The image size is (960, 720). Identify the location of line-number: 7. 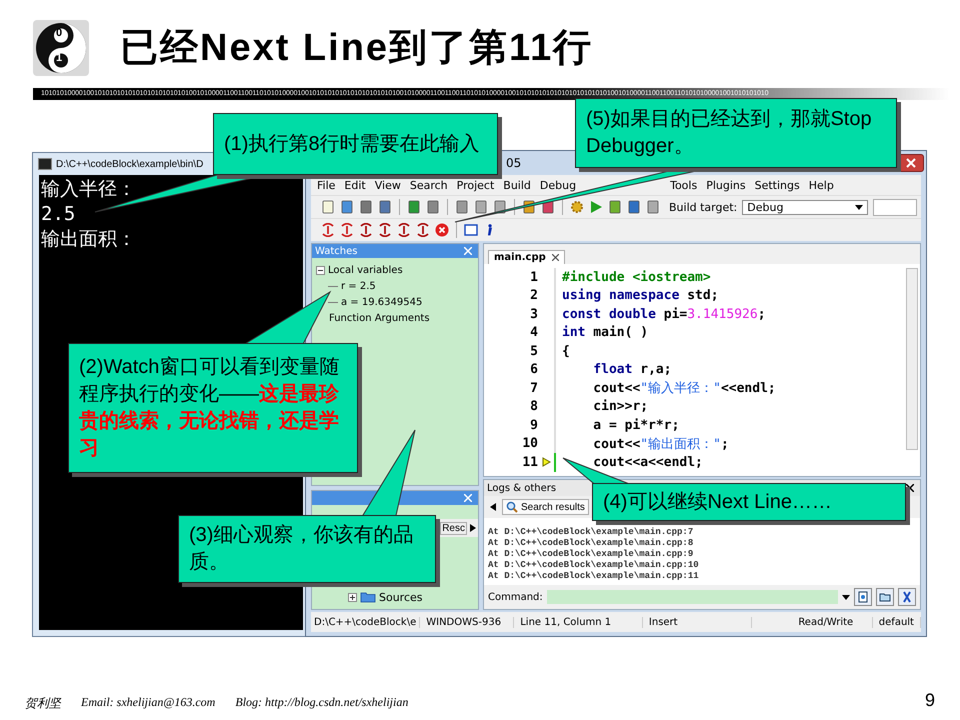
(533, 388).